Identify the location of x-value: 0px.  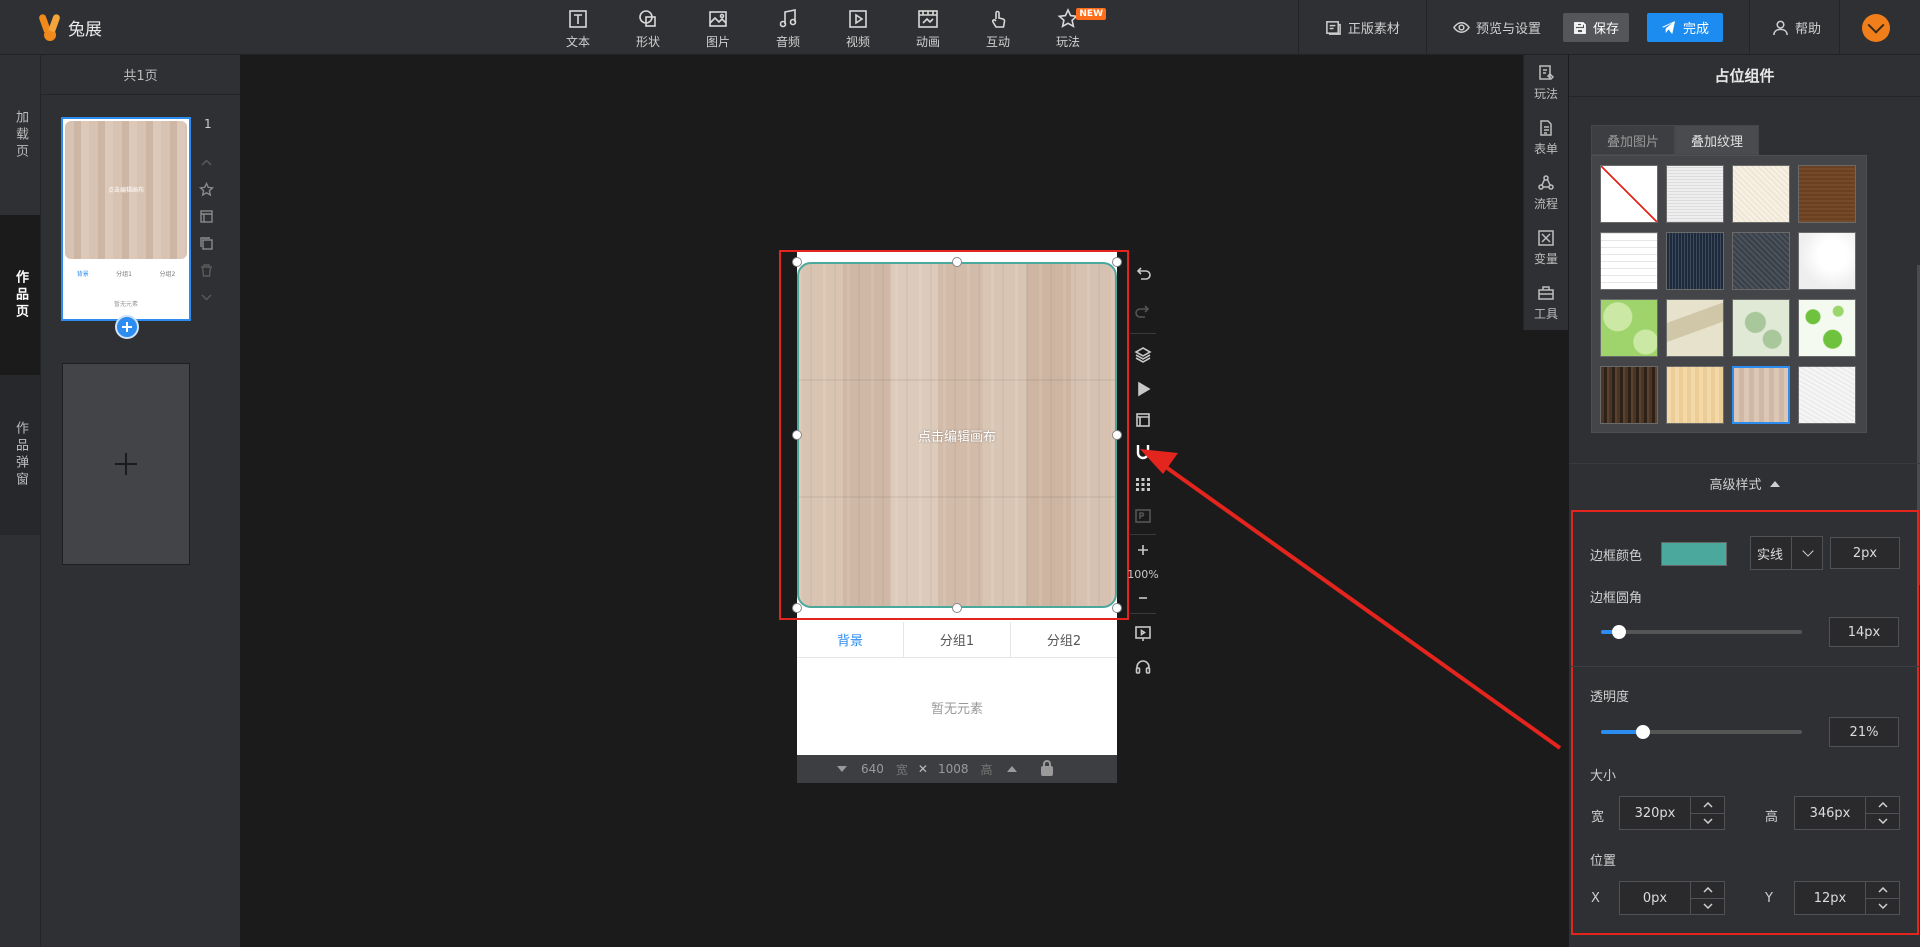
(1655, 898).